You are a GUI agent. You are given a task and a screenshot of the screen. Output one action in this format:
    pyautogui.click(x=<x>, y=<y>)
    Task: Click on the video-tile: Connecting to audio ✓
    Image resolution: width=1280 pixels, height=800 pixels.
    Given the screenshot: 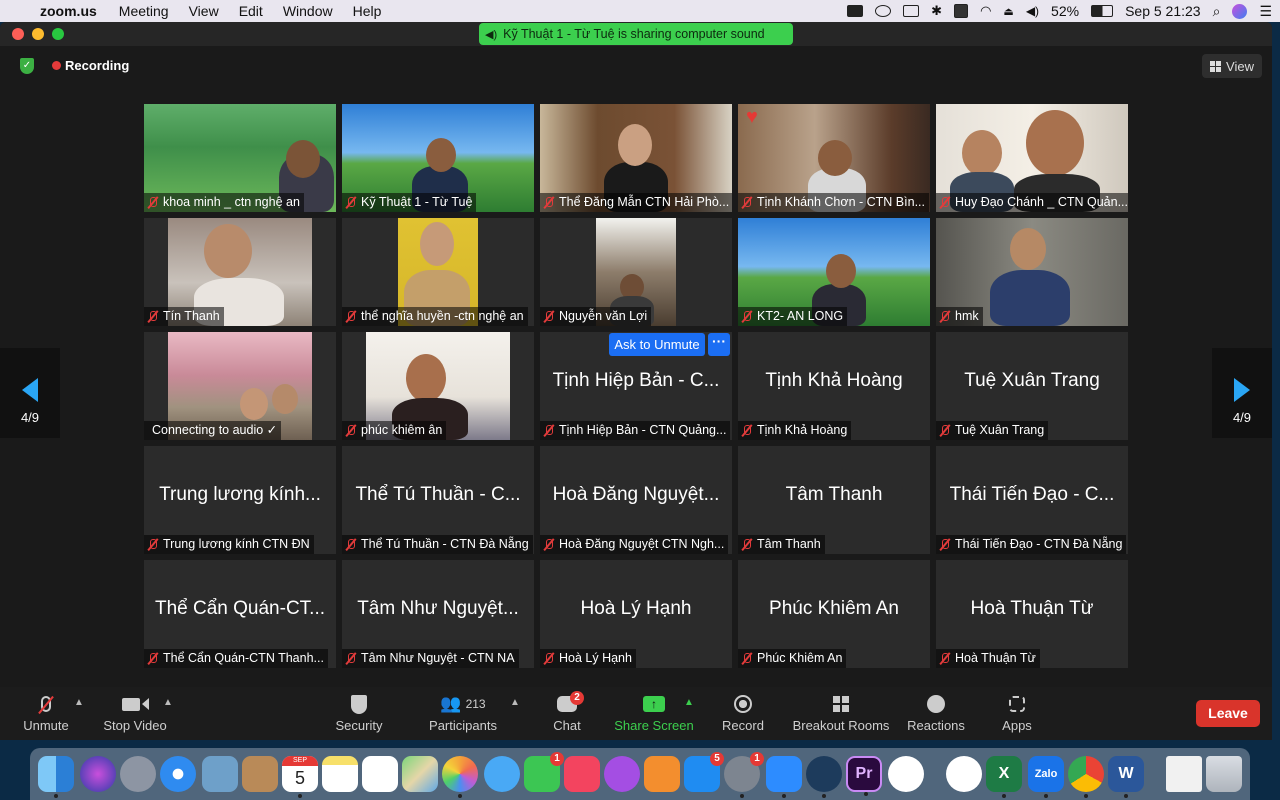 What is the action you would take?
    pyautogui.click(x=240, y=386)
    